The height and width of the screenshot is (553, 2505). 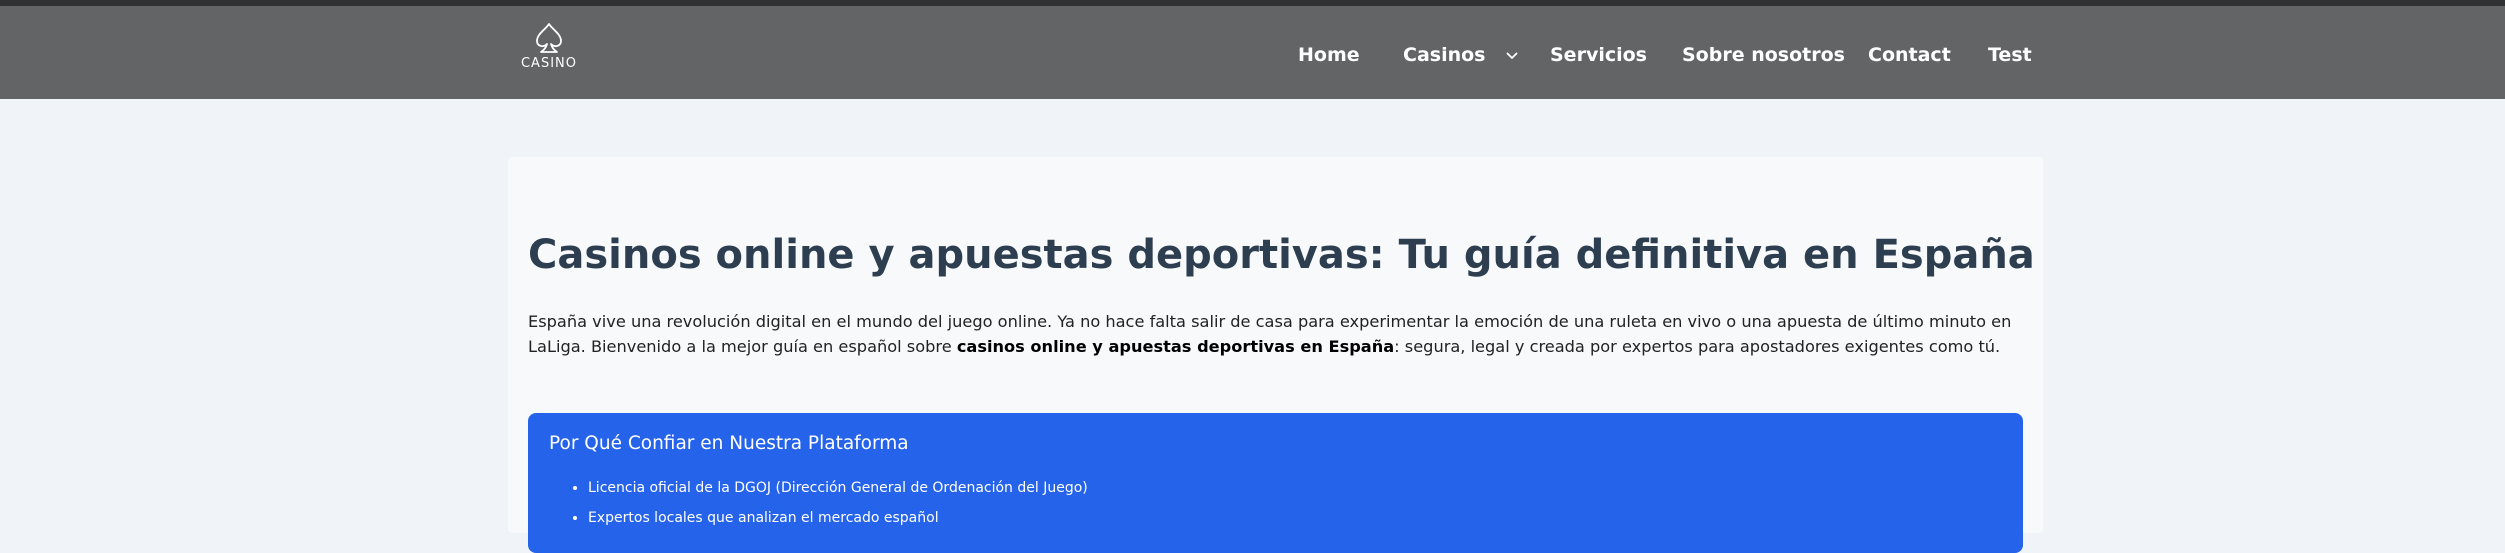 I want to click on trust-box-title: Por Qué Confiar en Nuestra Plataforma, so click(x=729, y=443).